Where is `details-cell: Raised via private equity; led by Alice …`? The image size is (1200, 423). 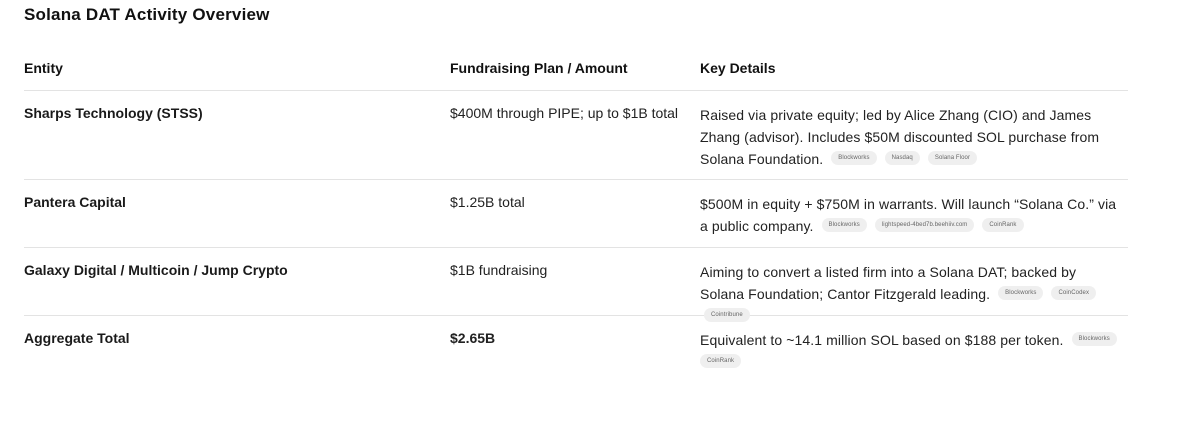 details-cell: Raised via private equity; led by Alice … is located at coordinates (910, 137).